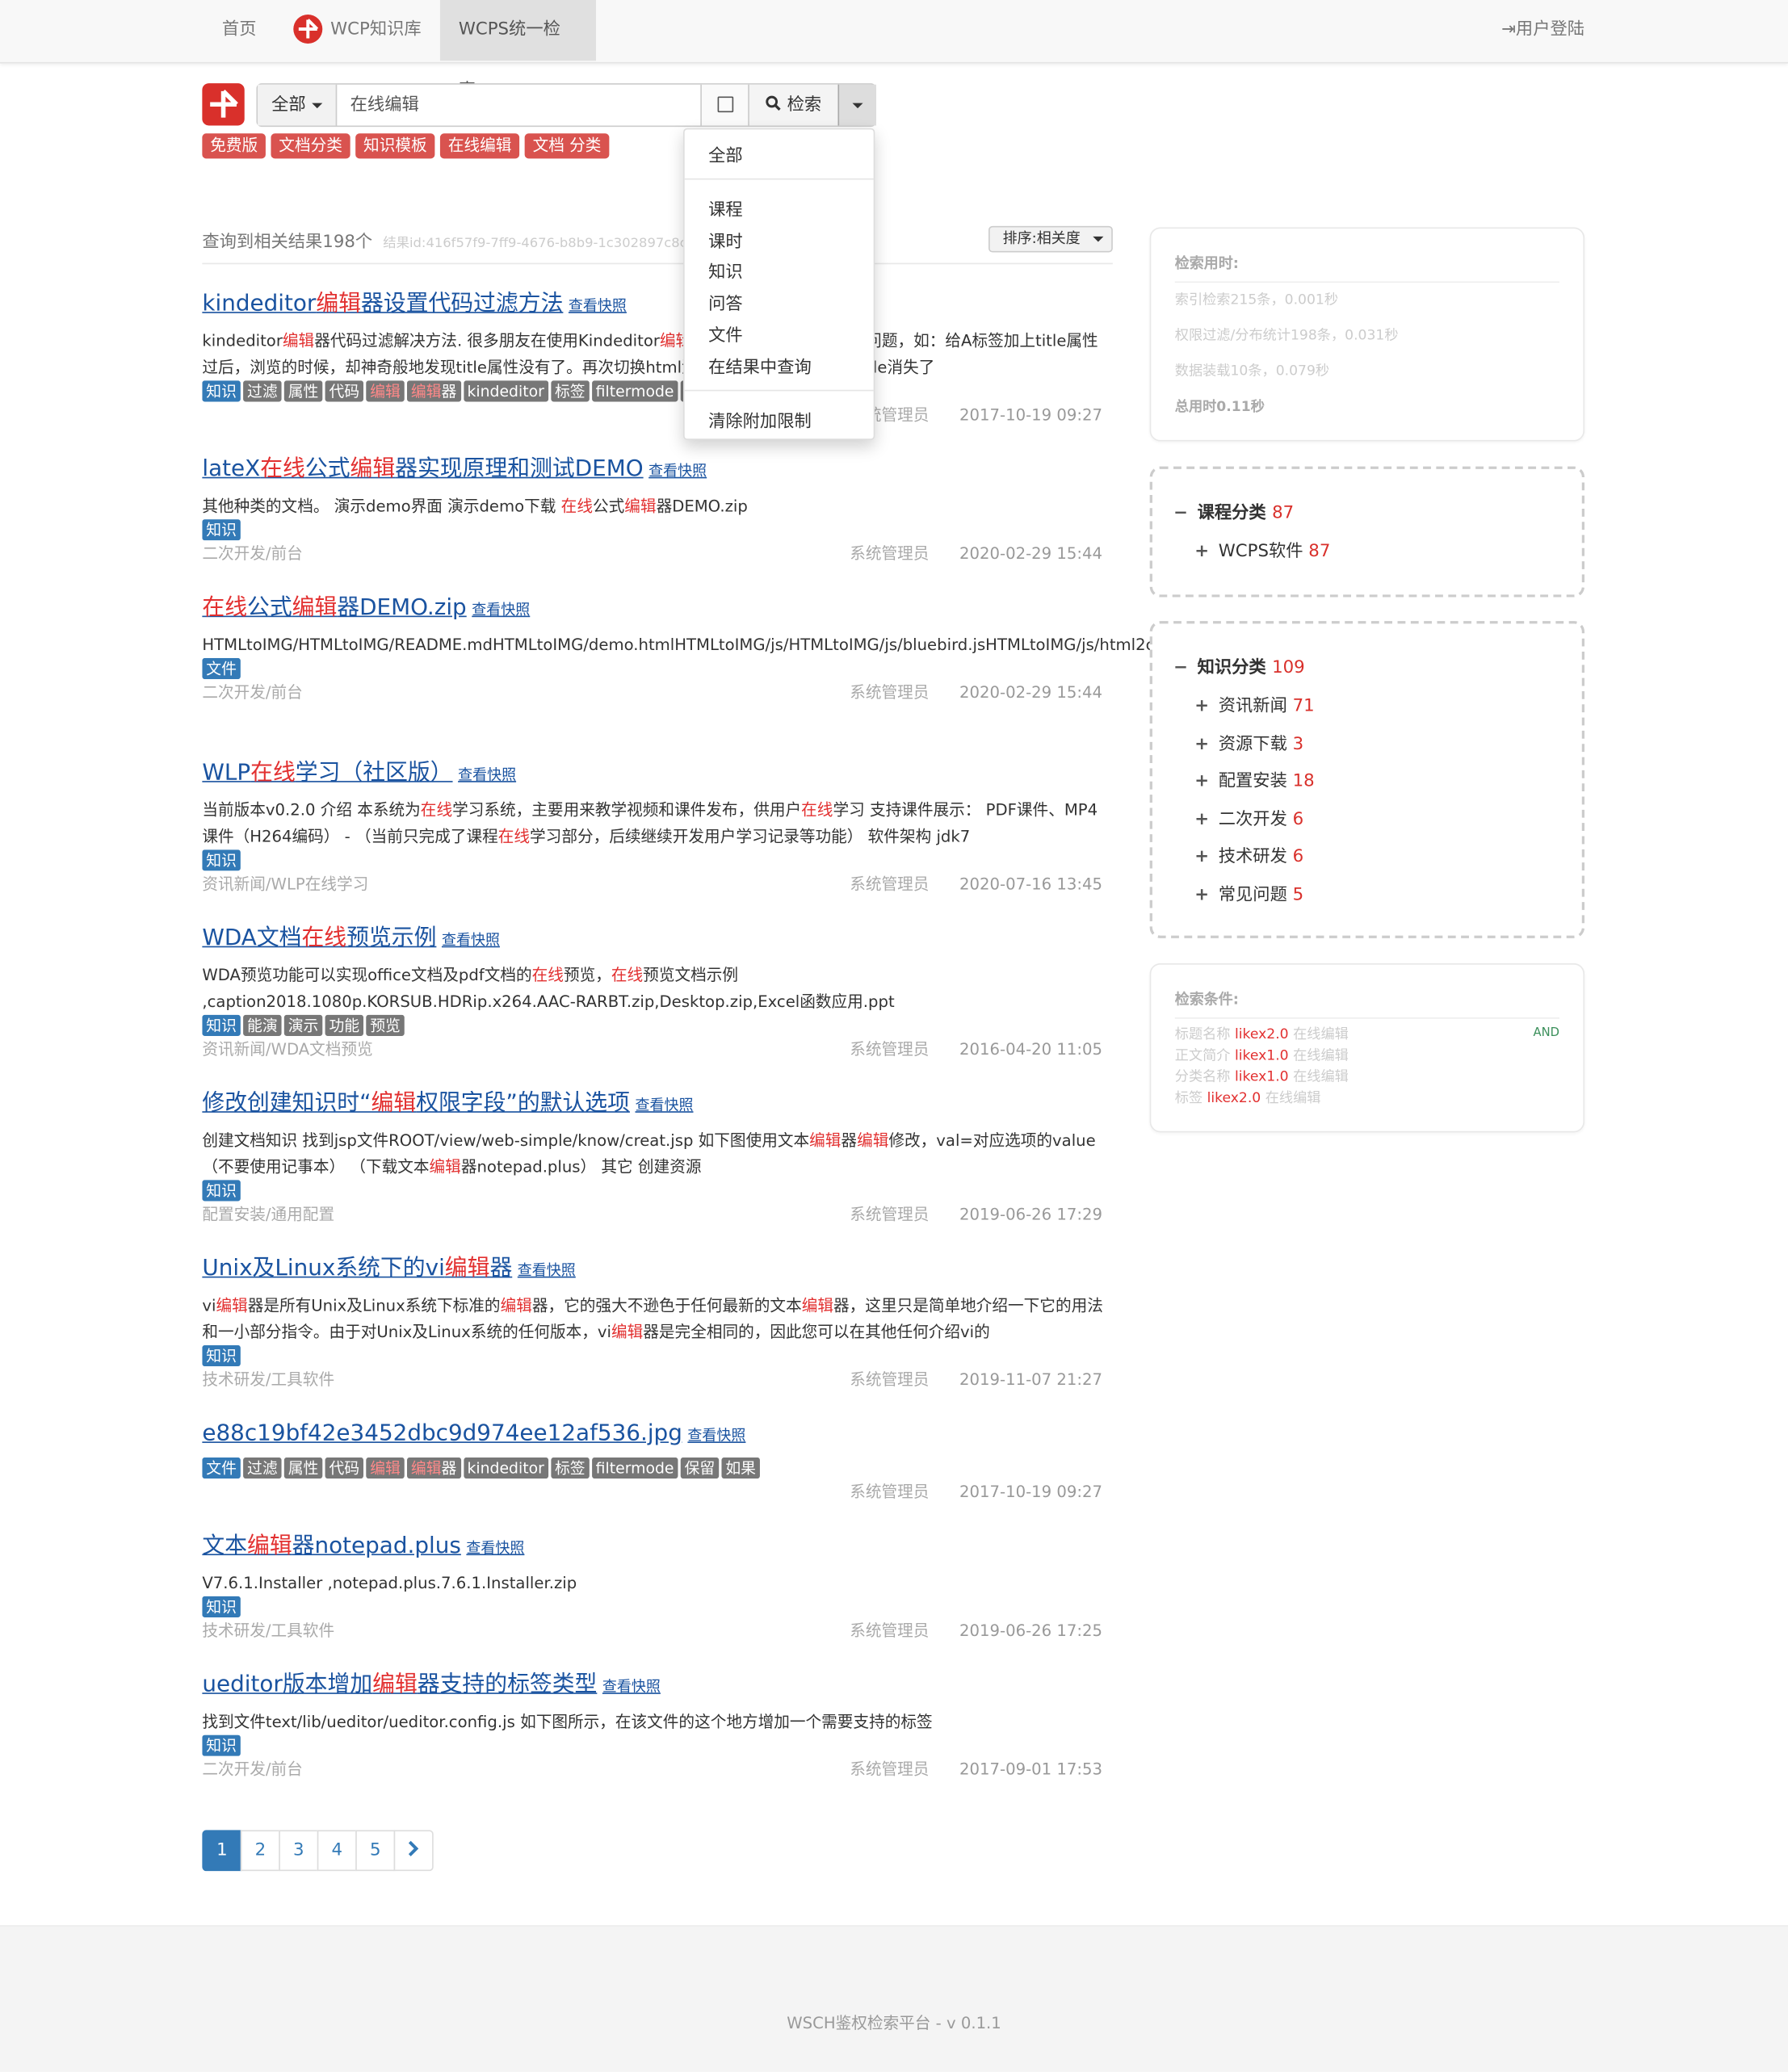 The height and width of the screenshot is (2072, 1788). I want to click on page-5: 5, so click(375, 1851).